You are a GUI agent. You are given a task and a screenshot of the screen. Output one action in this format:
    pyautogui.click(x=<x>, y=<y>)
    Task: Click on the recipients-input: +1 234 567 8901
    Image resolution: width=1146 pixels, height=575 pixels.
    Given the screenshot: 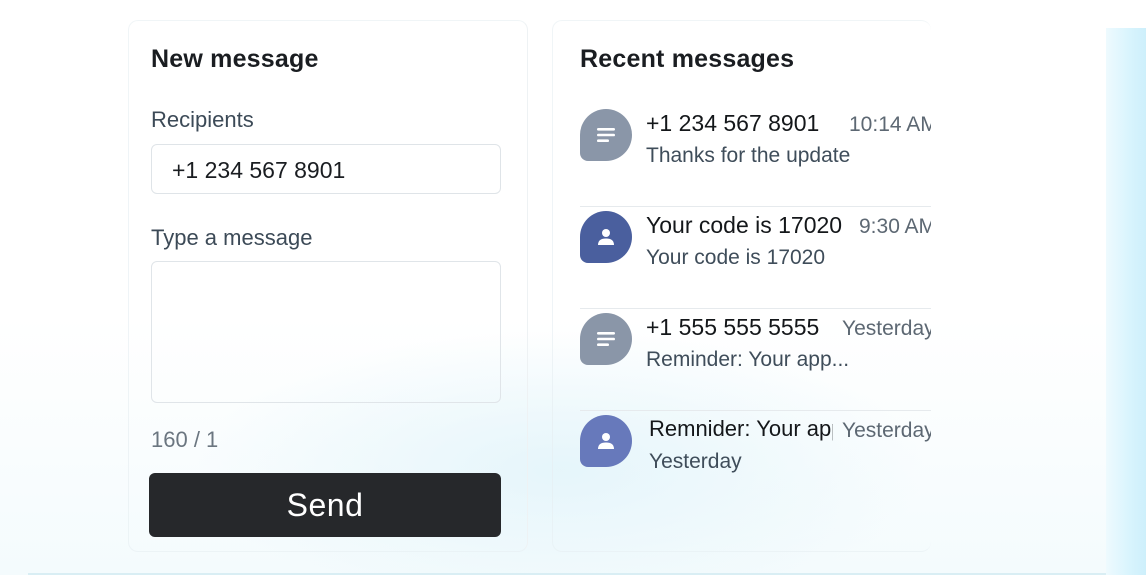 What is the action you would take?
    pyautogui.click(x=326, y=169)
    